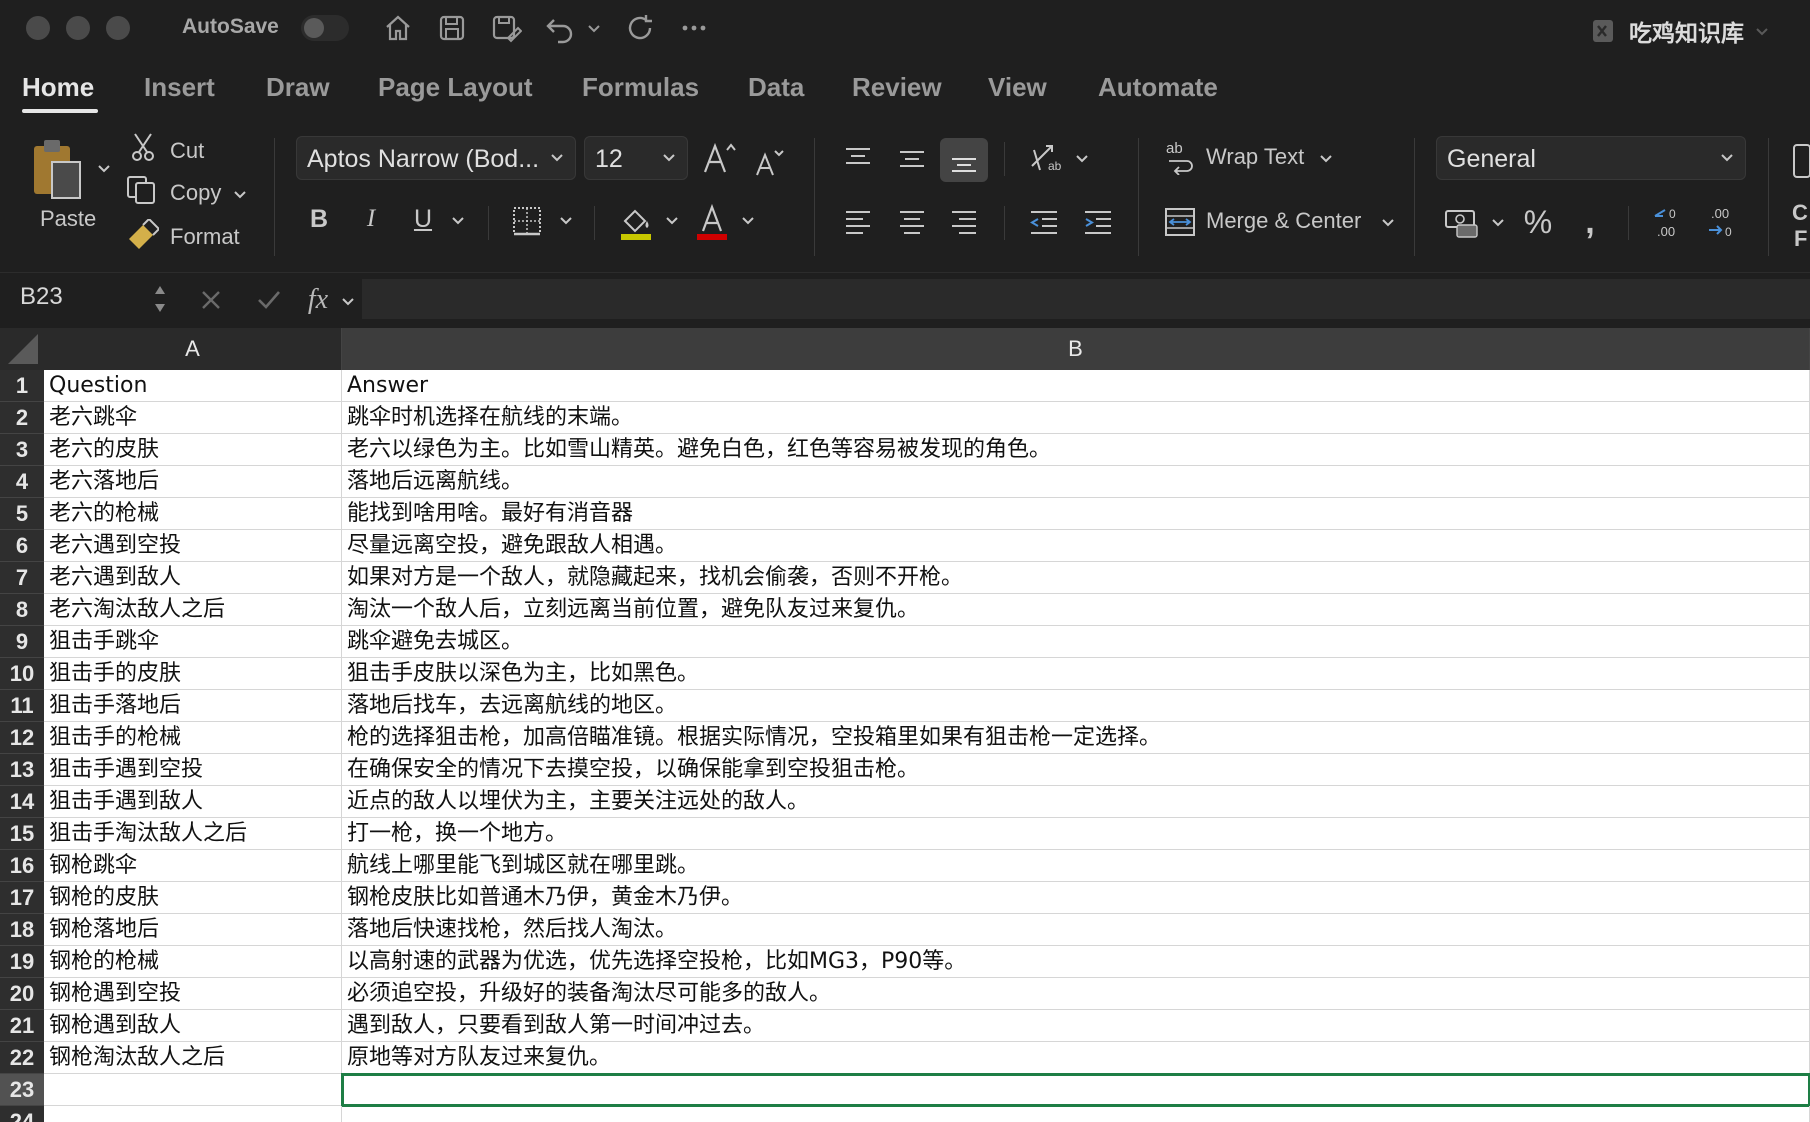  What do you see at coordinates (1076, 834) in the screenshot?
I see `cell-answer: 打一枪，换一个地方。` at bounding box center [1076, 834].